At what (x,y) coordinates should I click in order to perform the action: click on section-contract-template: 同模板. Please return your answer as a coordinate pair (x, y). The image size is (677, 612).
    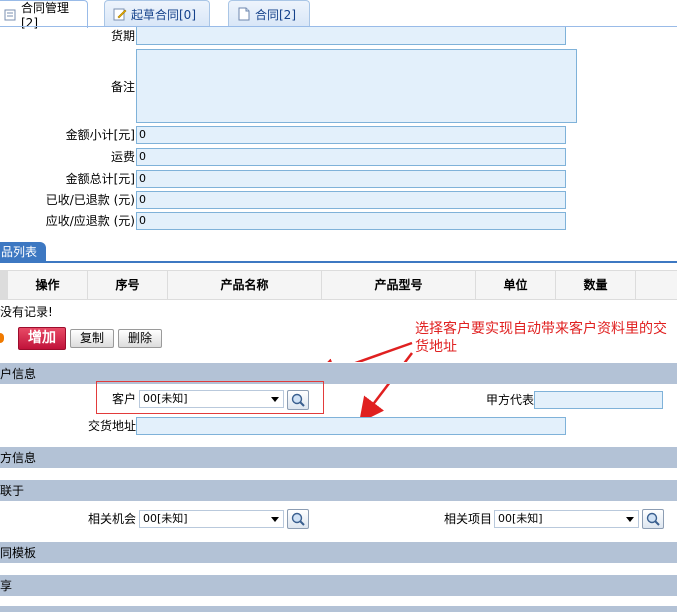
    Looking at the image, I should click on (338, 552).